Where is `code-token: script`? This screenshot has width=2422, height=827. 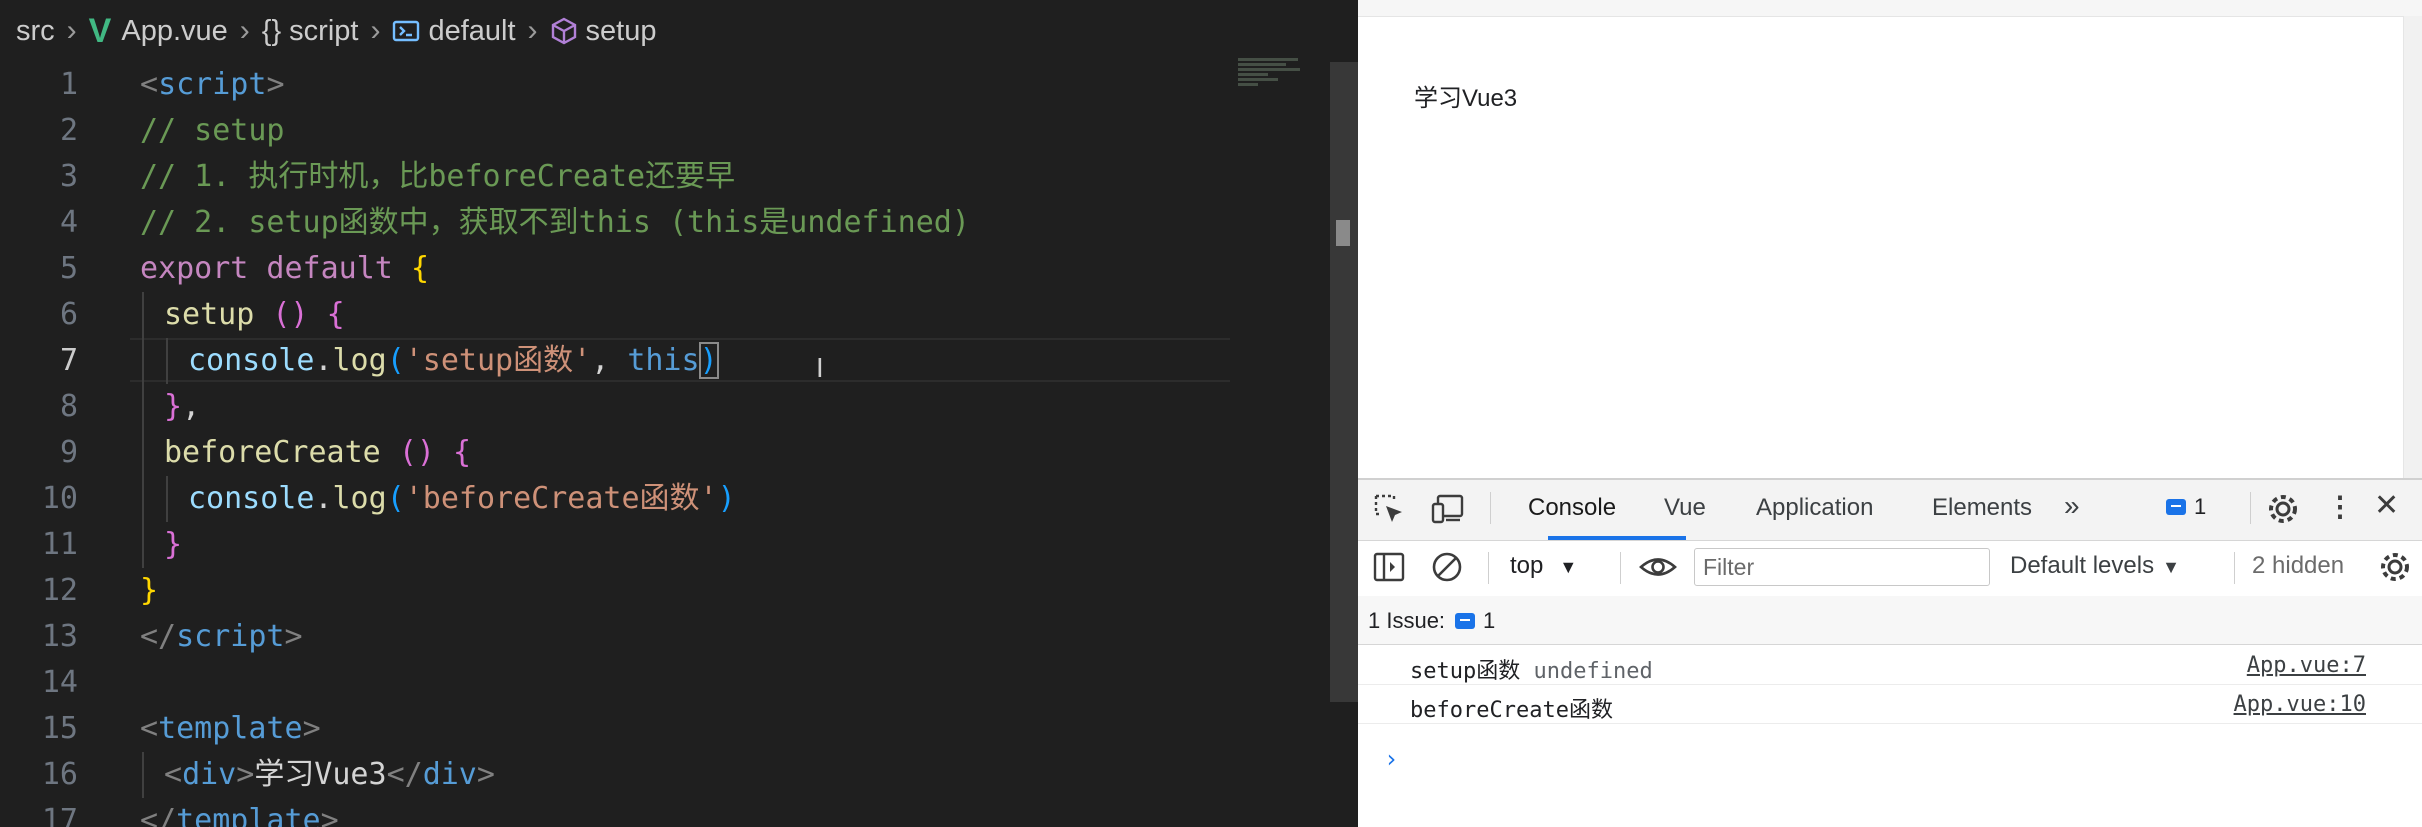 code-token: script is located at coordinates (230, 636).